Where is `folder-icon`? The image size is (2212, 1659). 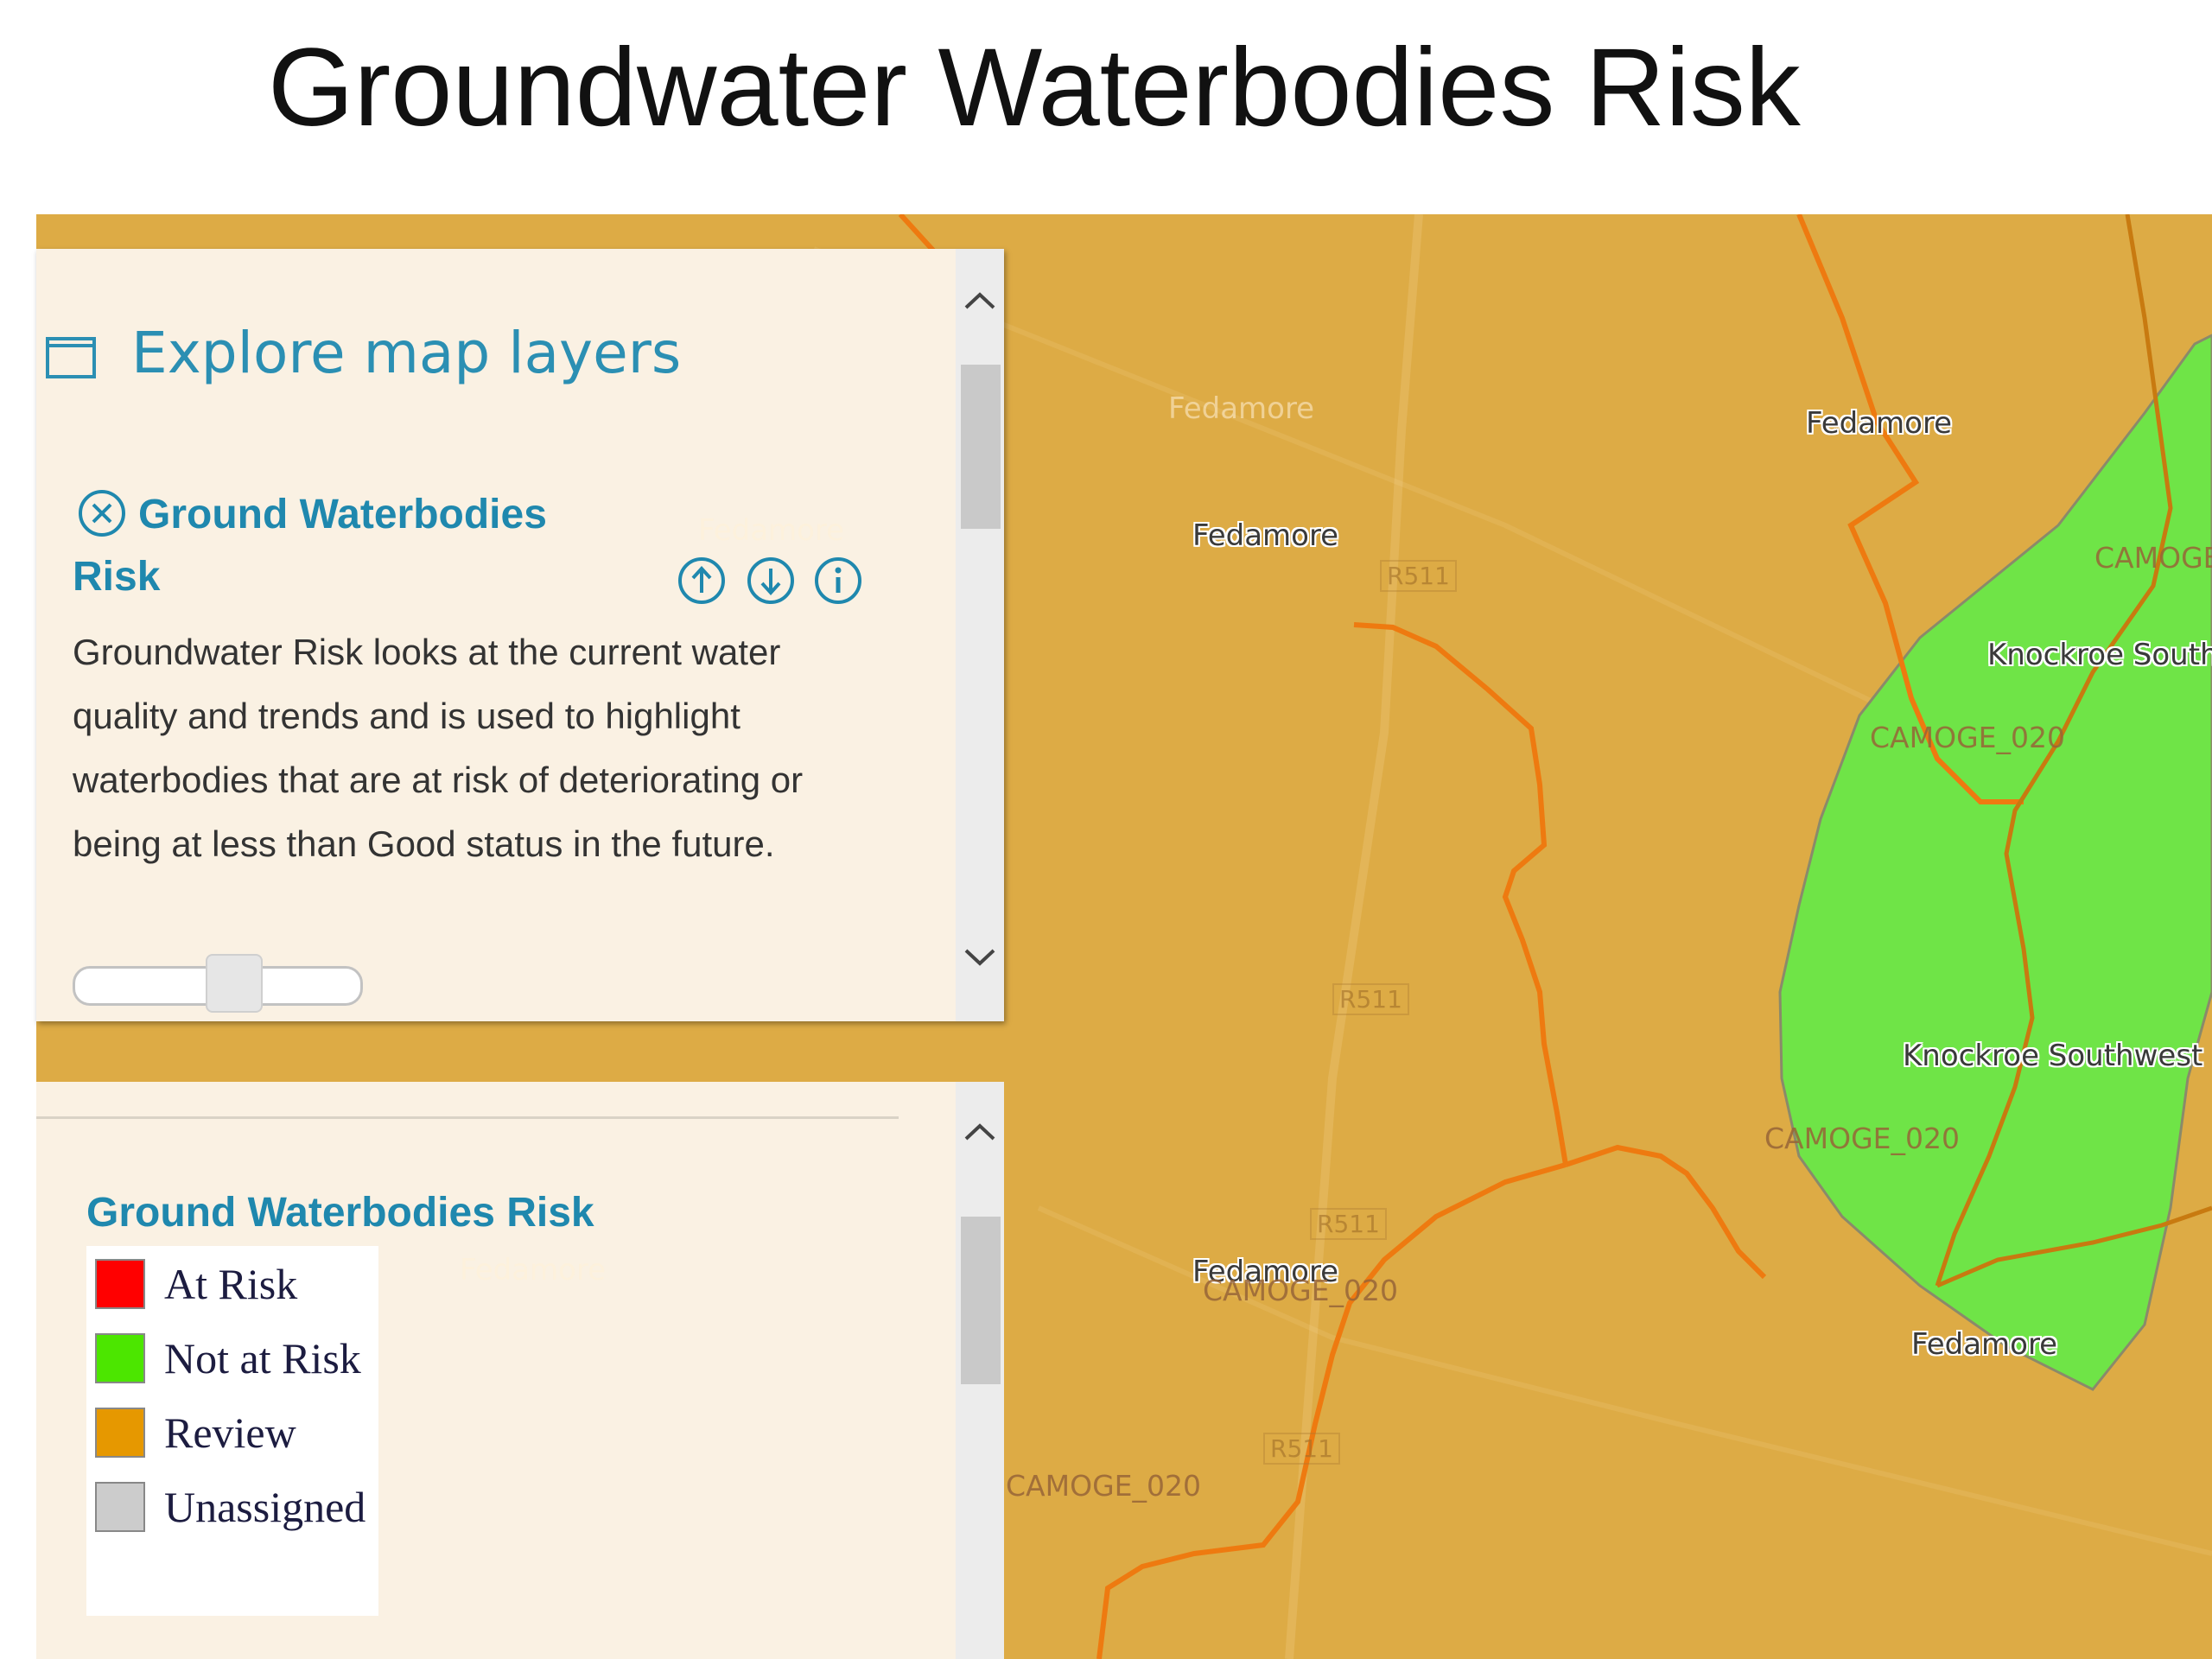
folder-icon is located at coordinates (71, 357).